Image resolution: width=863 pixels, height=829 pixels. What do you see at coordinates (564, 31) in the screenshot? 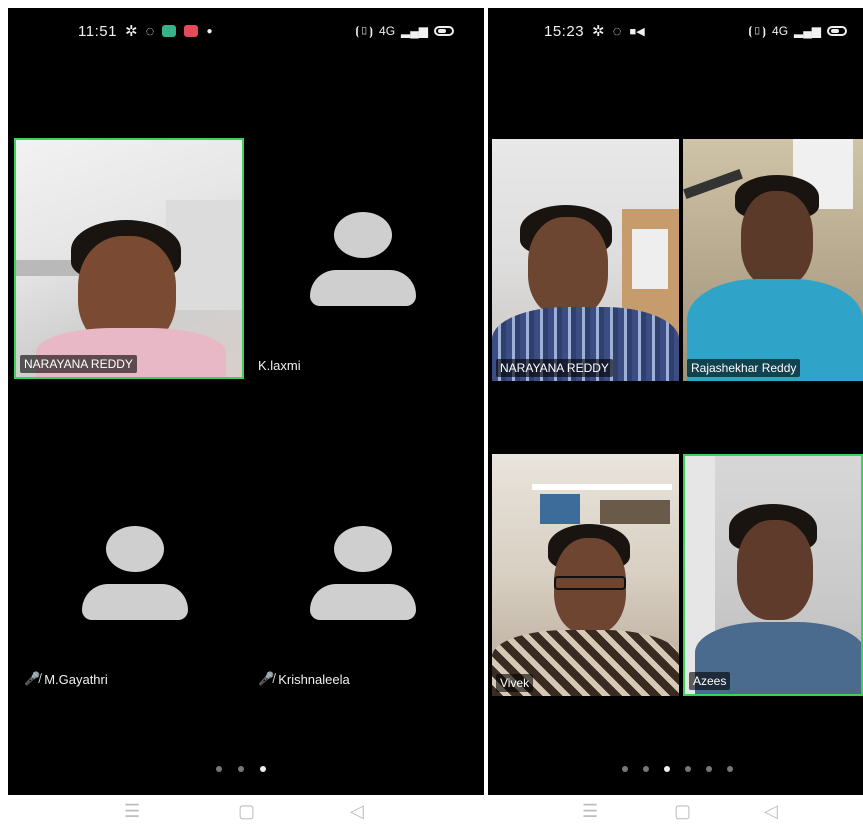
I see `status-time: 15:23` at bounding box center [564, 31].